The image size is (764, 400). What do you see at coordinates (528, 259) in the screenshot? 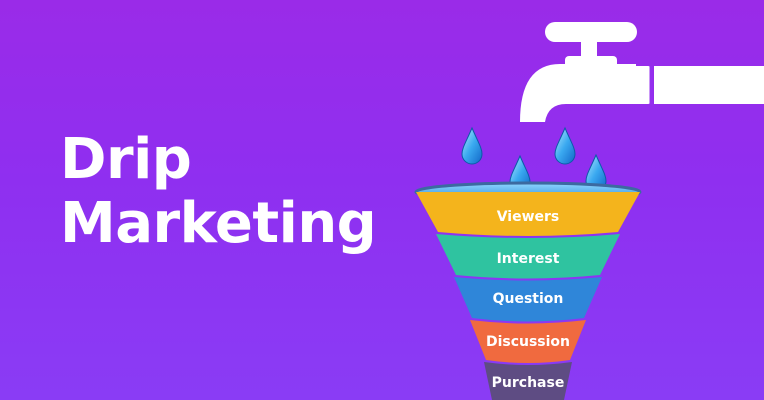
I see `funnel-label-interest: Interest` at bounding box center [528, 259].